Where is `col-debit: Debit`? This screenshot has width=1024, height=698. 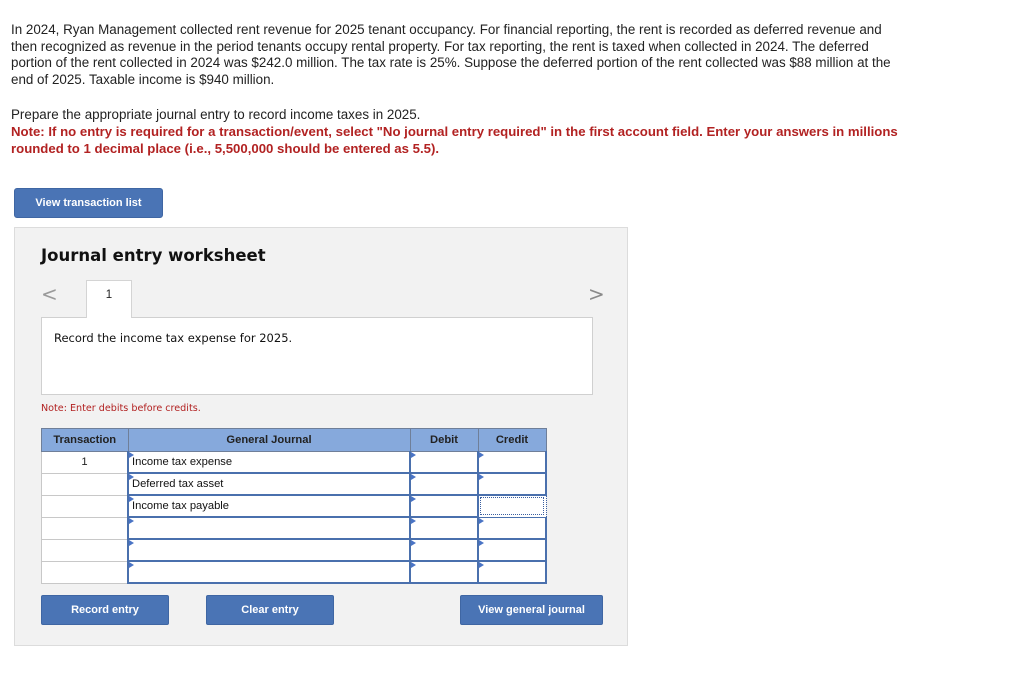
col-debit: Debit is located at coordinates (444, 440).